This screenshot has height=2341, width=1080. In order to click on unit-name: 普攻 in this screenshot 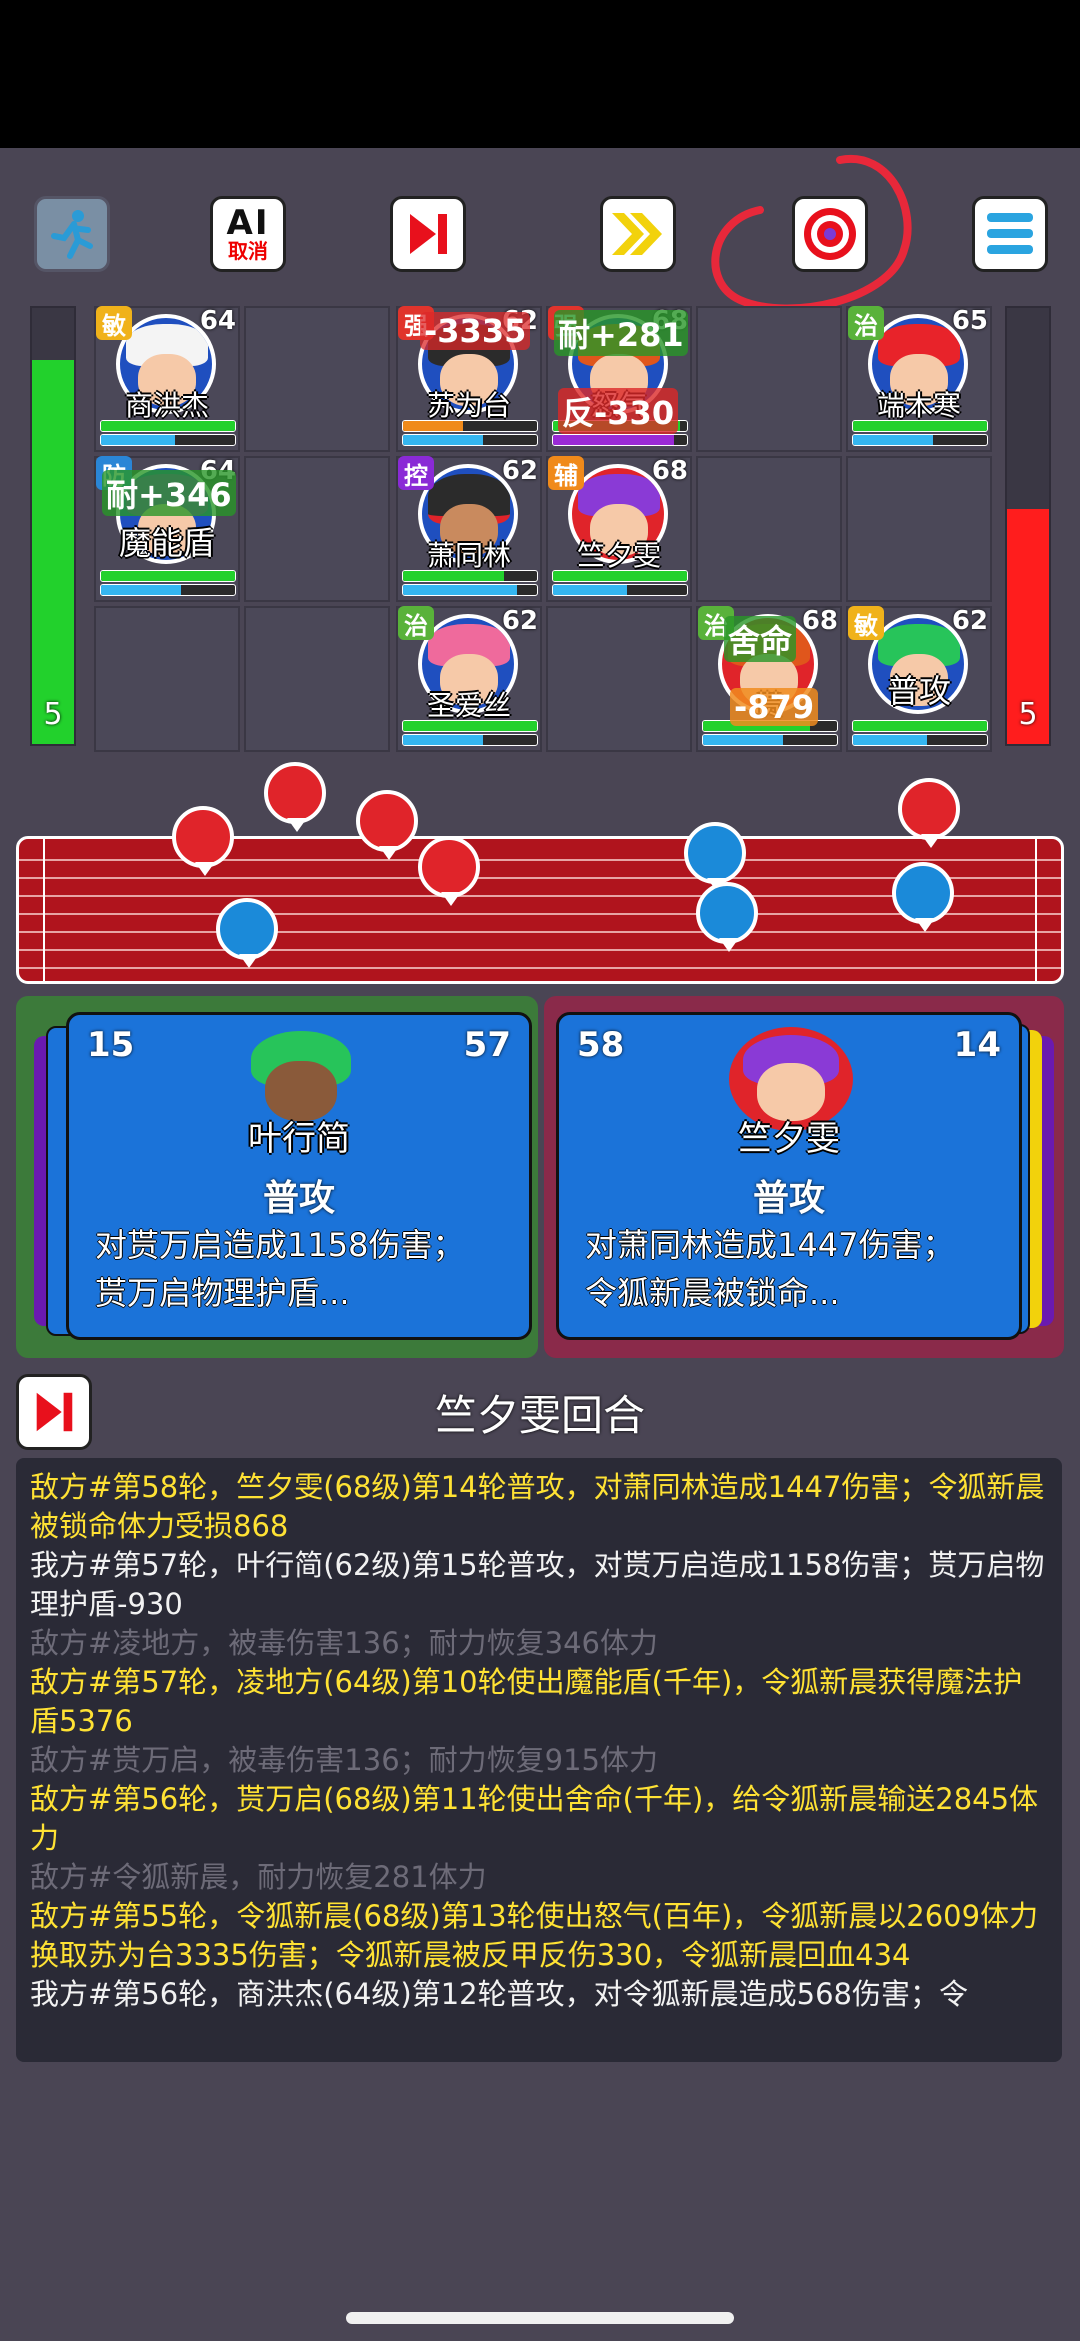, I will do `click(918, 691)`.